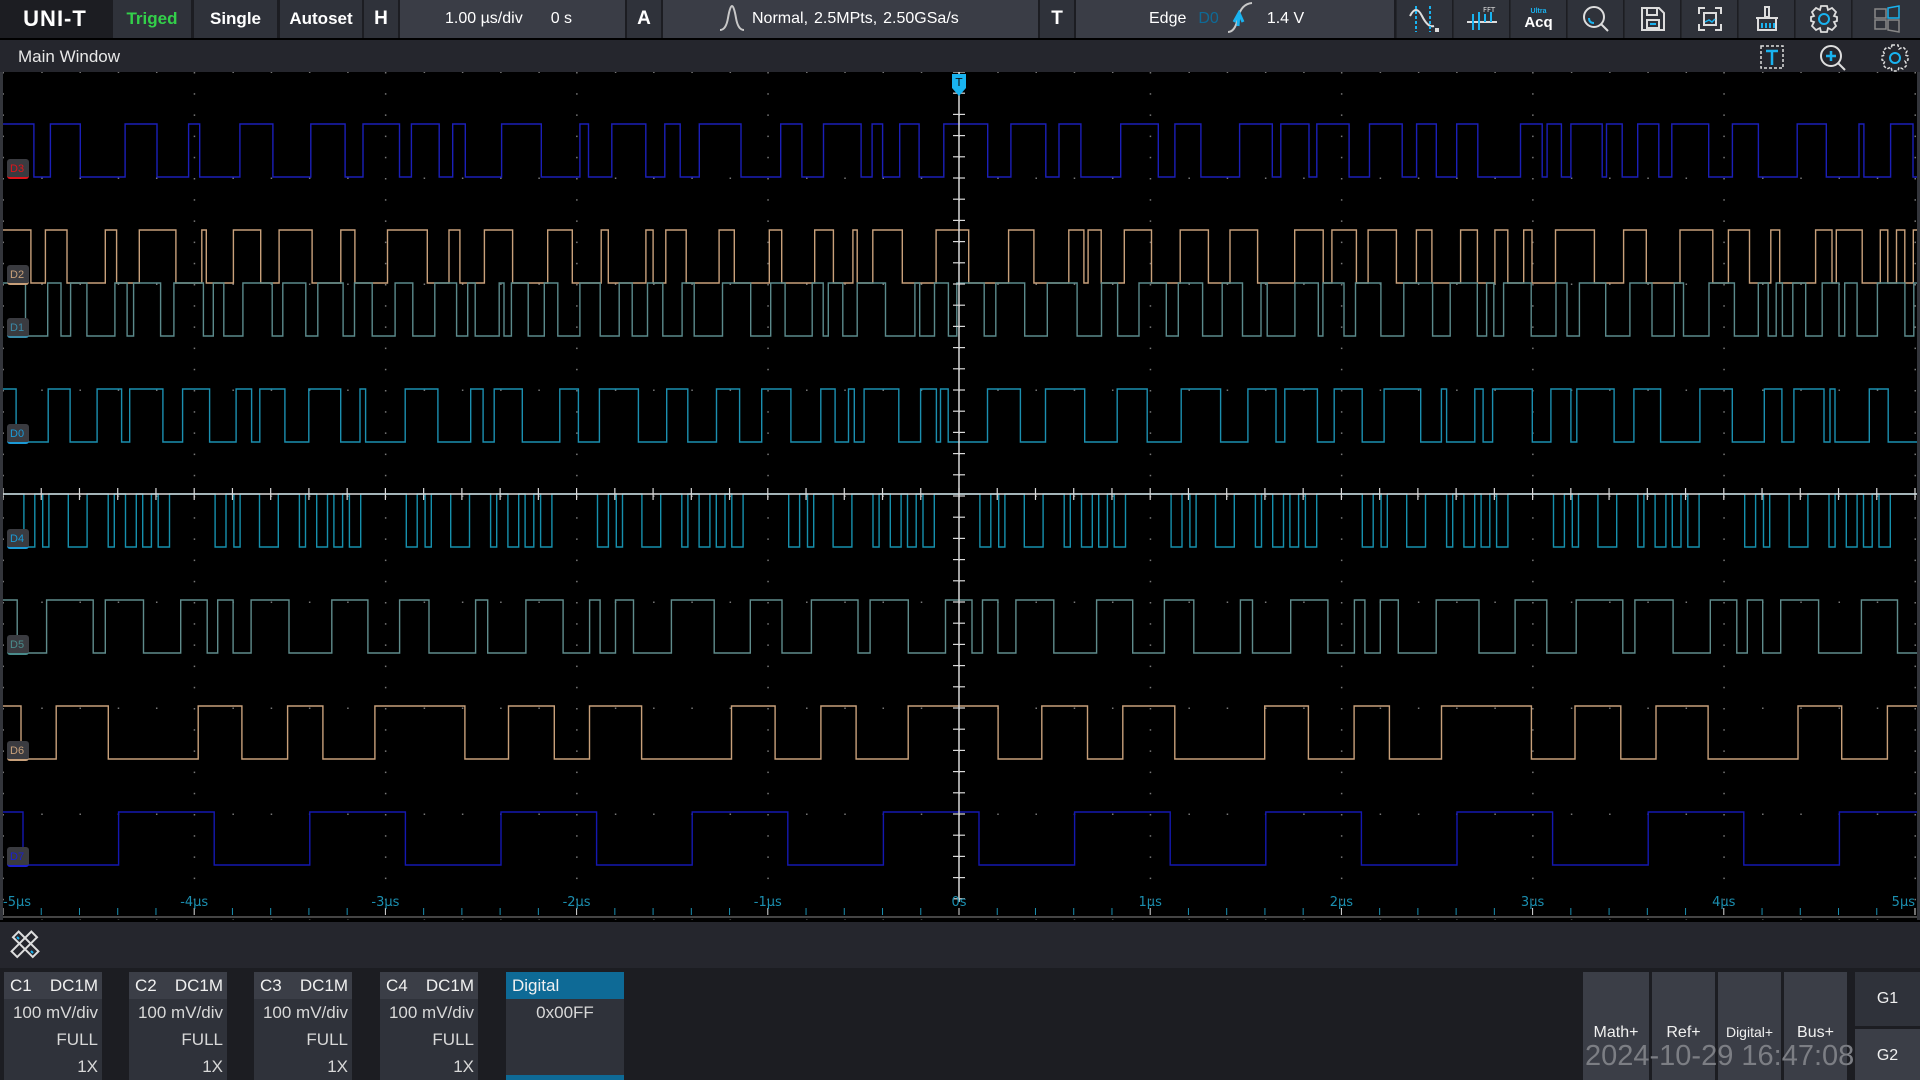 Image resolution: width=1920 pixels, height=1080 pixels. Describe the element at coordinates (18, 539) in the screenshot. I see `channel-label-d4: D4` at that location.